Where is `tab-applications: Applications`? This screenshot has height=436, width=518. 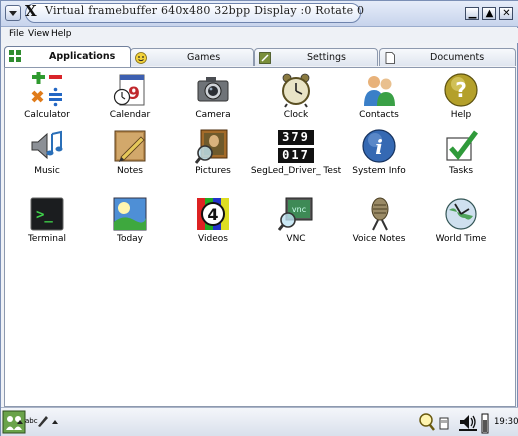
tab-applications: Applications is located at coordinates (67, 56).